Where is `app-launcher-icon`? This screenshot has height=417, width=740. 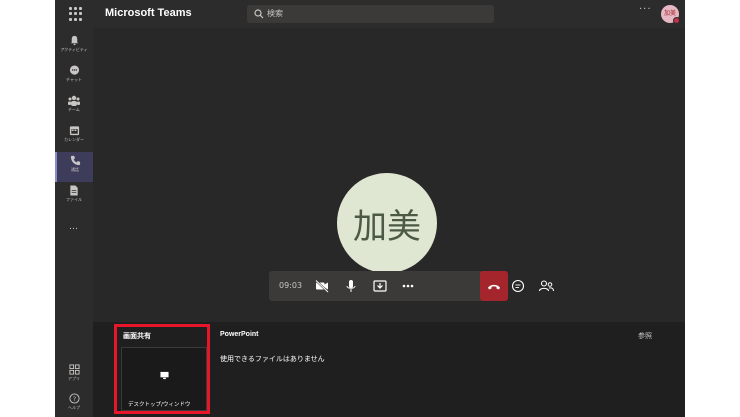
app-launcher-icon is located at coordinates (76, 14).